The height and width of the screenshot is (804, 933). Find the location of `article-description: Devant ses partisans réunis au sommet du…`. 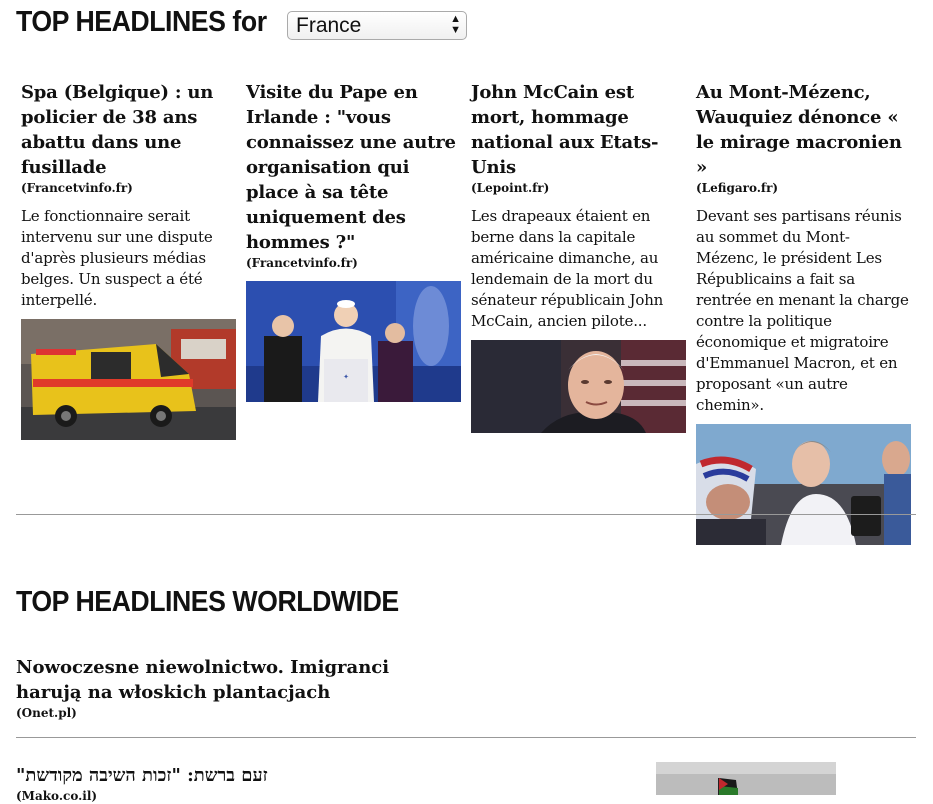

article-description: Devant ses partisans réunis au sommet du… is located at coordinates (802, 310).